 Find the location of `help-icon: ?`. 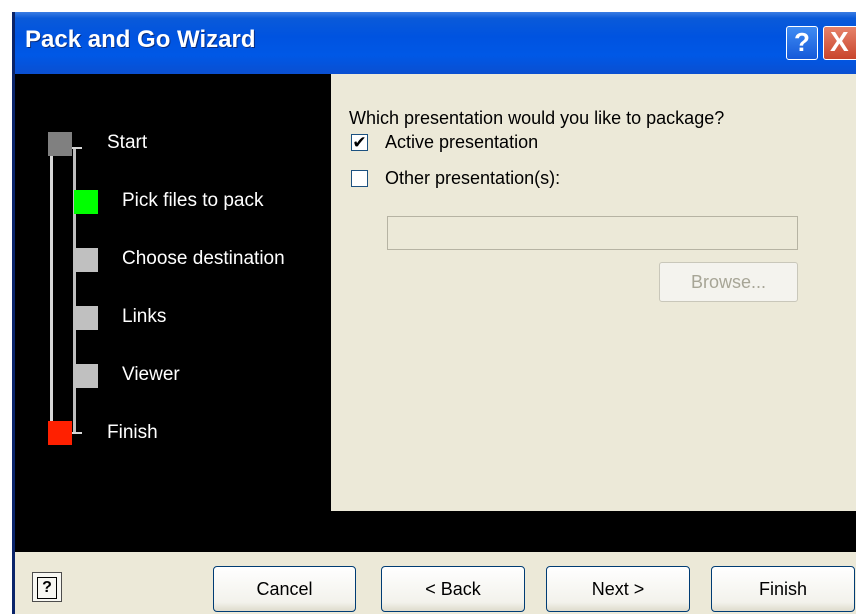

help-icon: ? is located at coordinates (47, 588).